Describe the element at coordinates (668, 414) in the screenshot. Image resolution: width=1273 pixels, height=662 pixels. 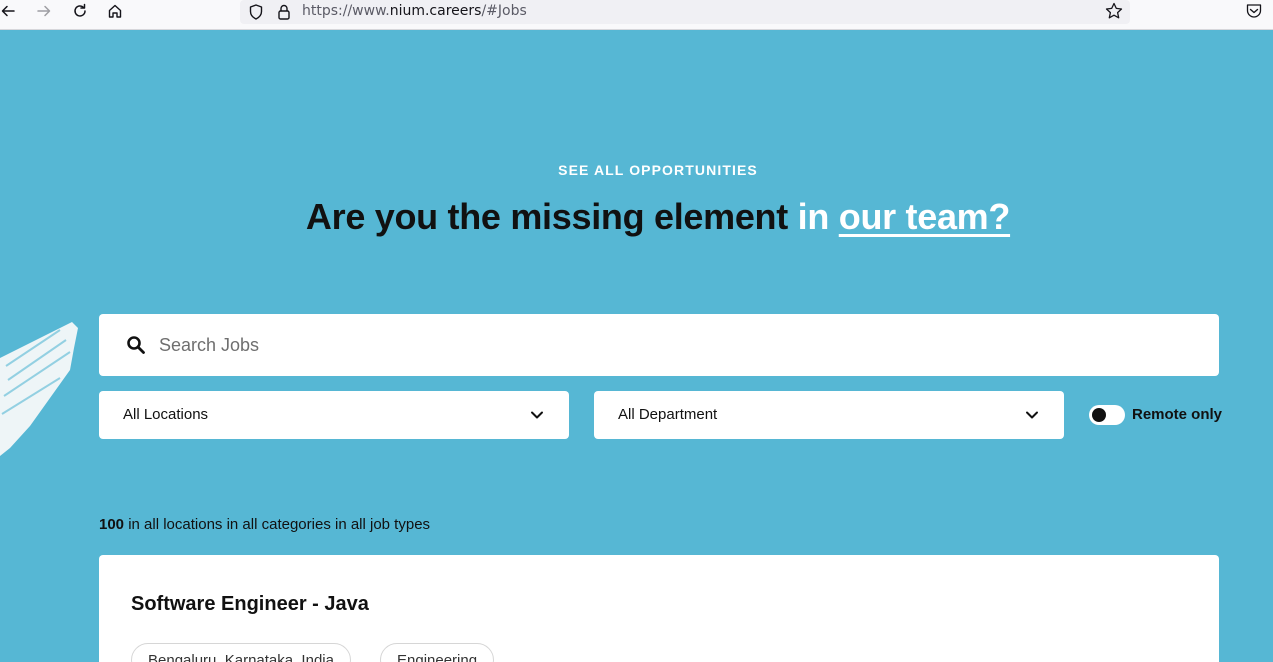
I see `department-select-label: All Department` at that location.